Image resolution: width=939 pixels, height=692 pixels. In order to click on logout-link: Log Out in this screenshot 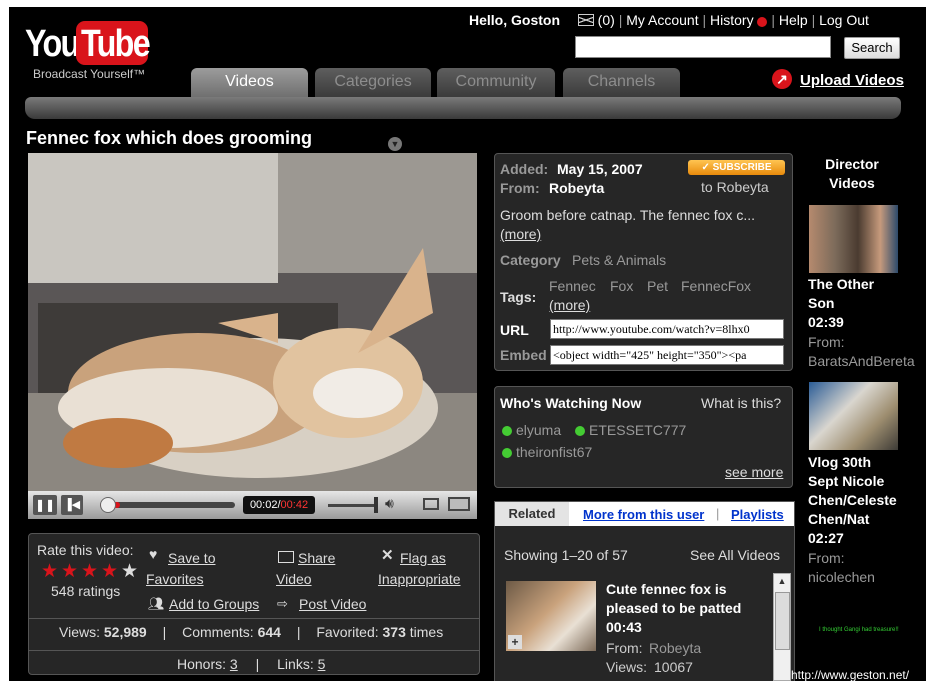, I will do `click(844, 20)`.